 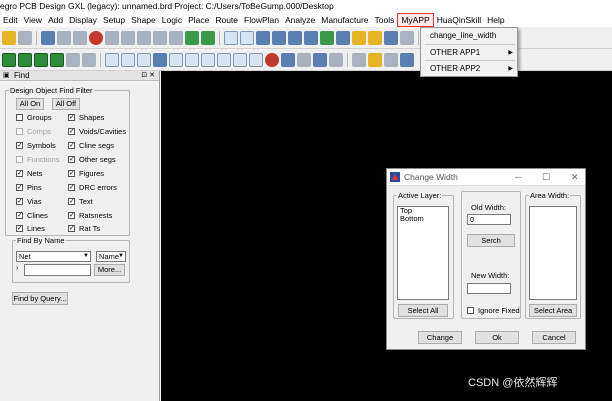 I want to click on filter-comps: Comps, so click(x=33, y=131).